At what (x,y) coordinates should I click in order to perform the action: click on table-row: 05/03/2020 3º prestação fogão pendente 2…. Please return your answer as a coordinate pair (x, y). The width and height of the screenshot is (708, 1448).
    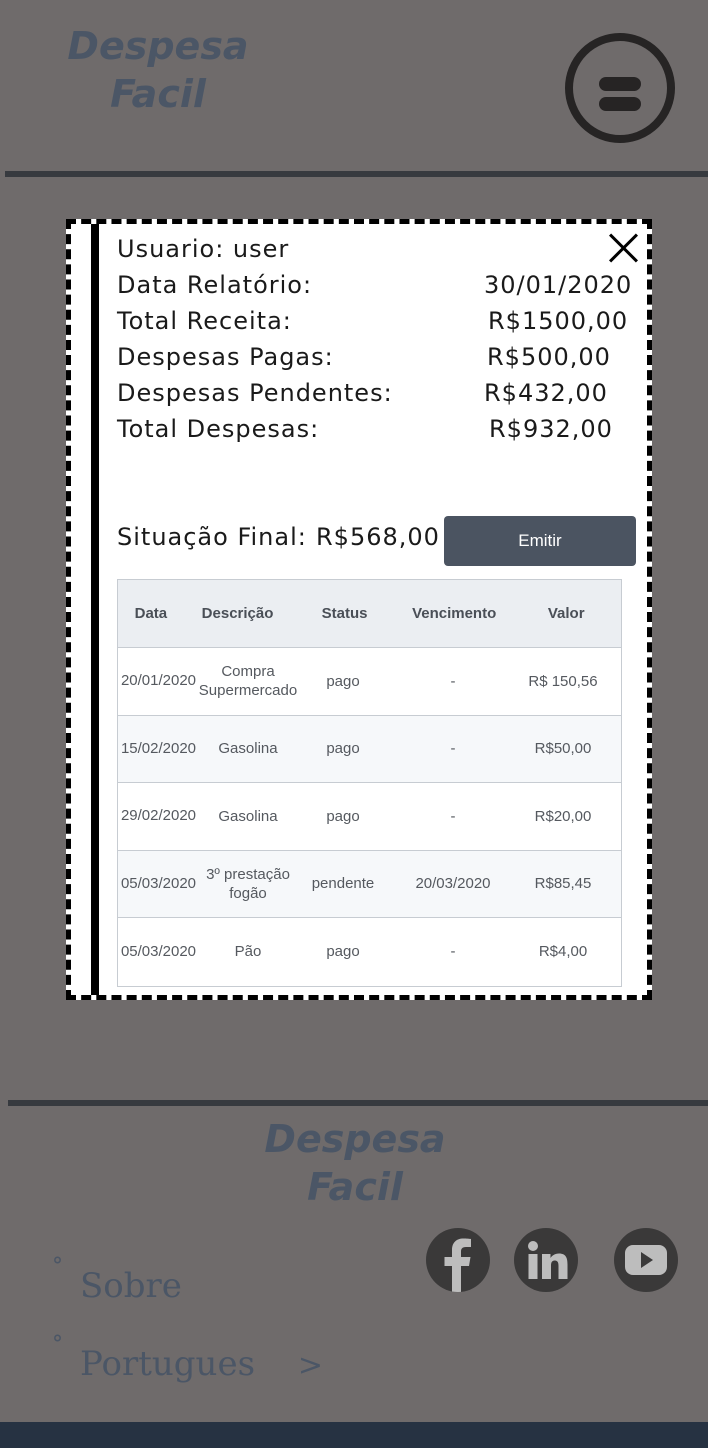
    Looking at the image, I should click on (369, 884).